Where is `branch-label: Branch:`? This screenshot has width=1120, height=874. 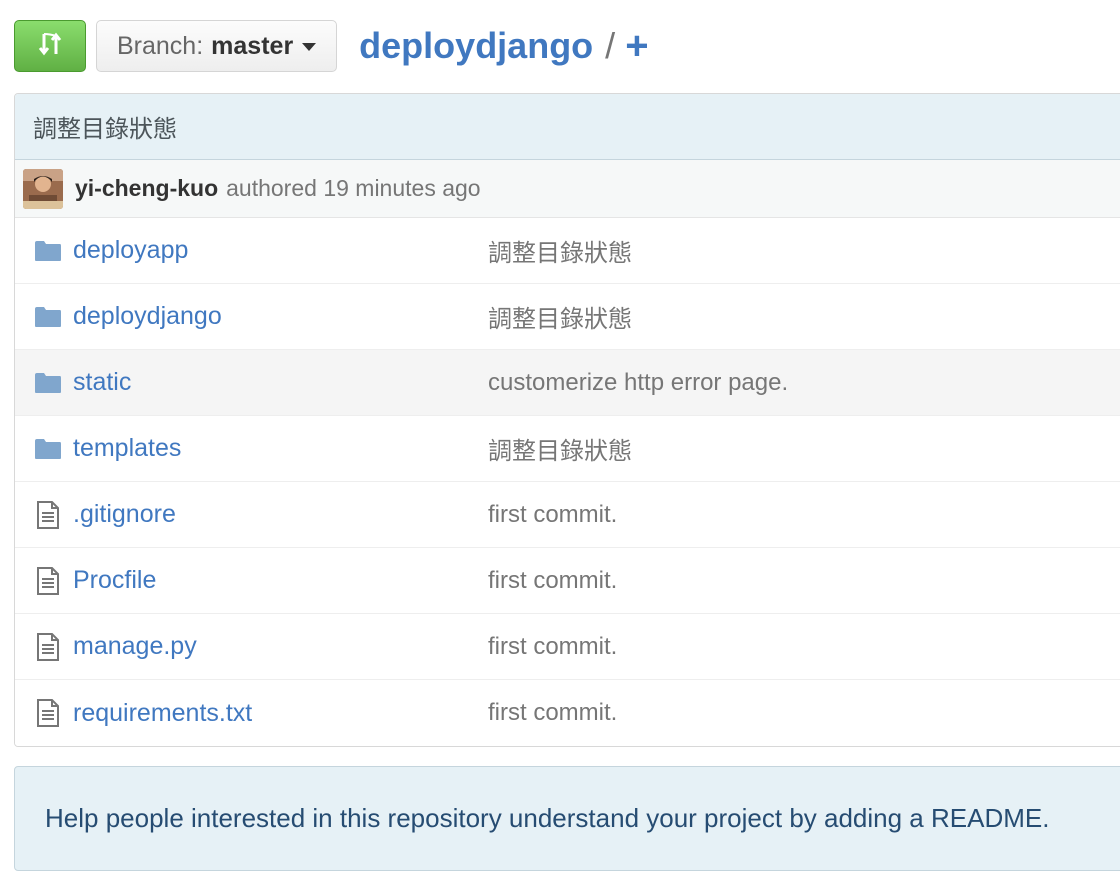
branch-label: Branch: is located at coordinates (160, 45).